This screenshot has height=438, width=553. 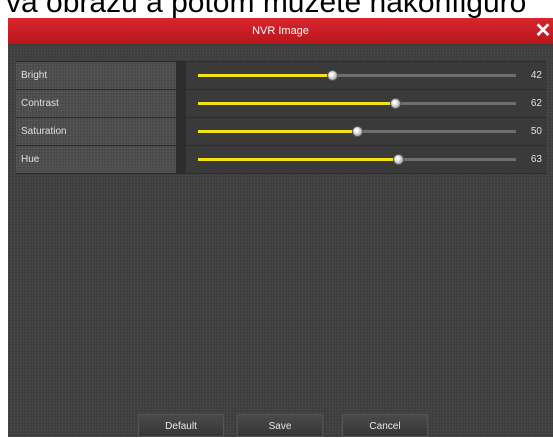 I want to click on cancel-button: Cancel, so click(x=385, y=425).